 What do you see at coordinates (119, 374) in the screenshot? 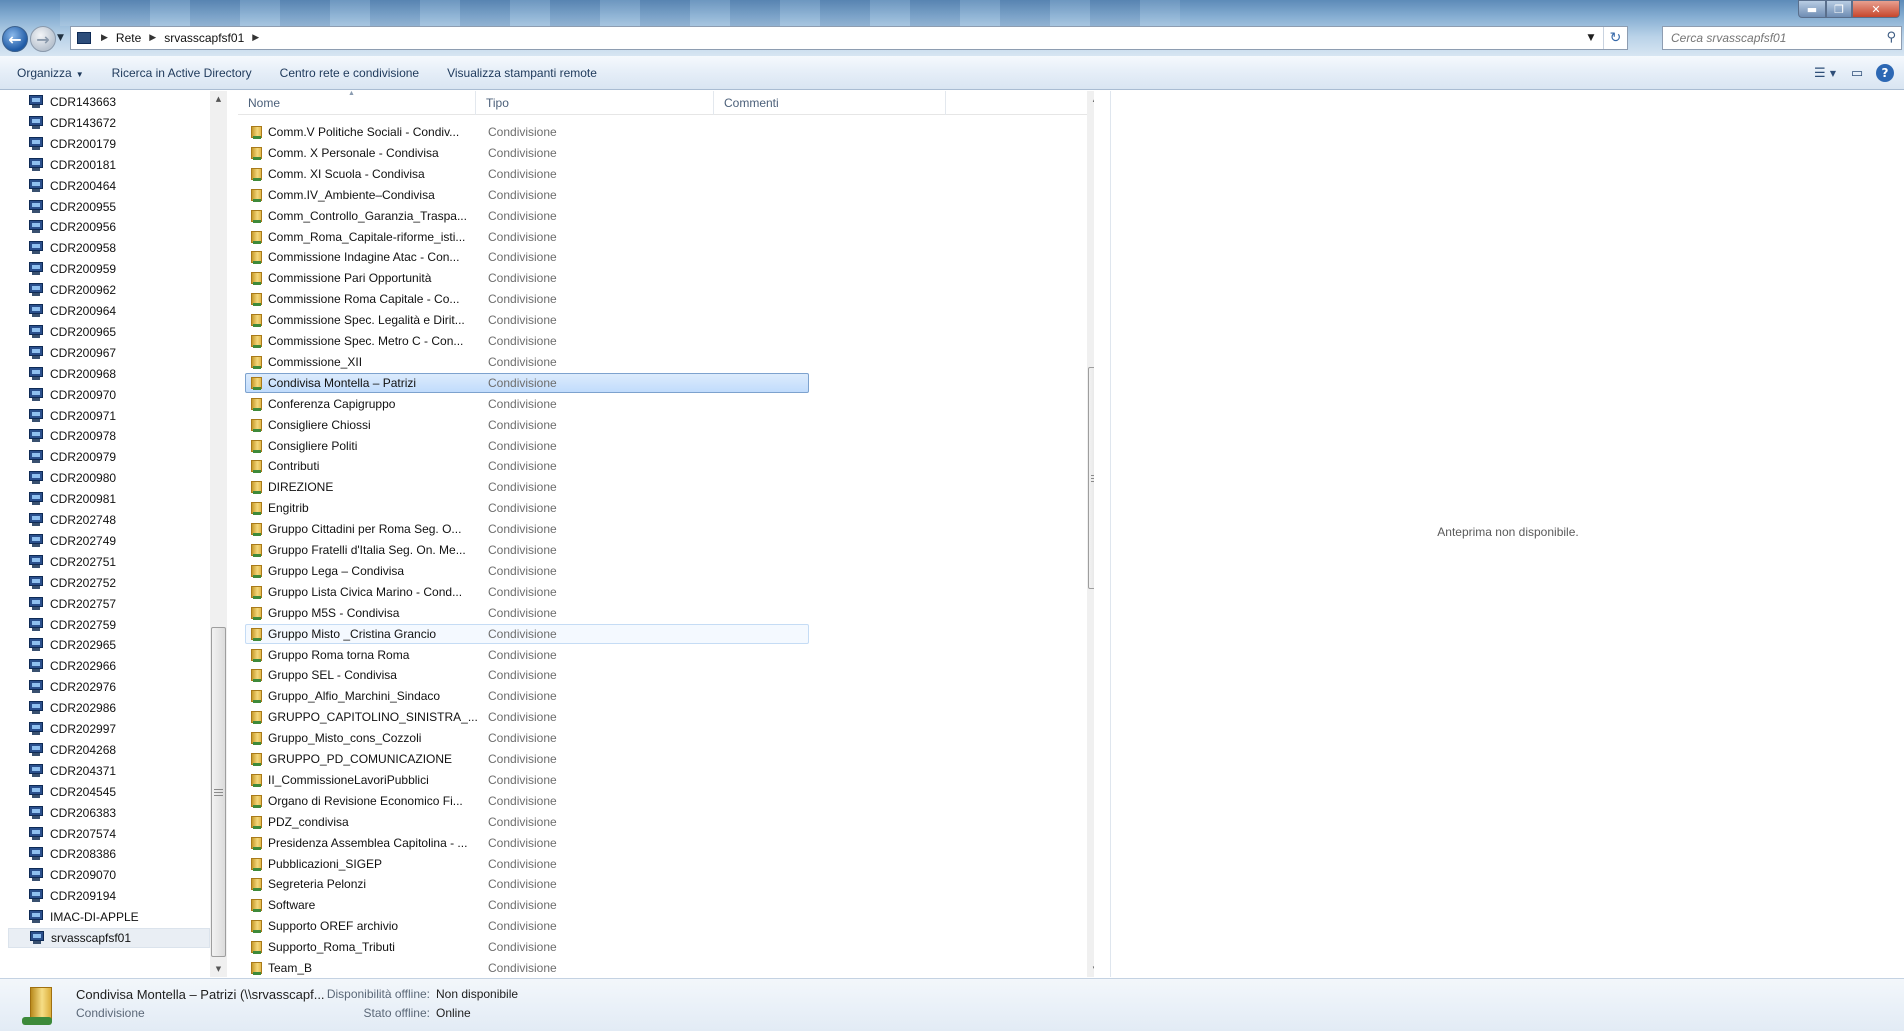
I see `nav-item: CDR200968` at bounding box center [119, 374].